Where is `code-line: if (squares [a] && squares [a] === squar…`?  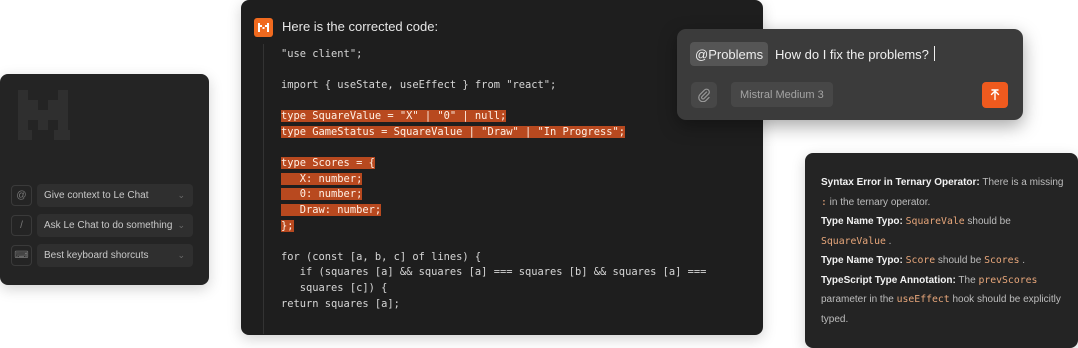 code-line: if (squares [a] && squares [a] === squar… is located at coordinates (494, 272).